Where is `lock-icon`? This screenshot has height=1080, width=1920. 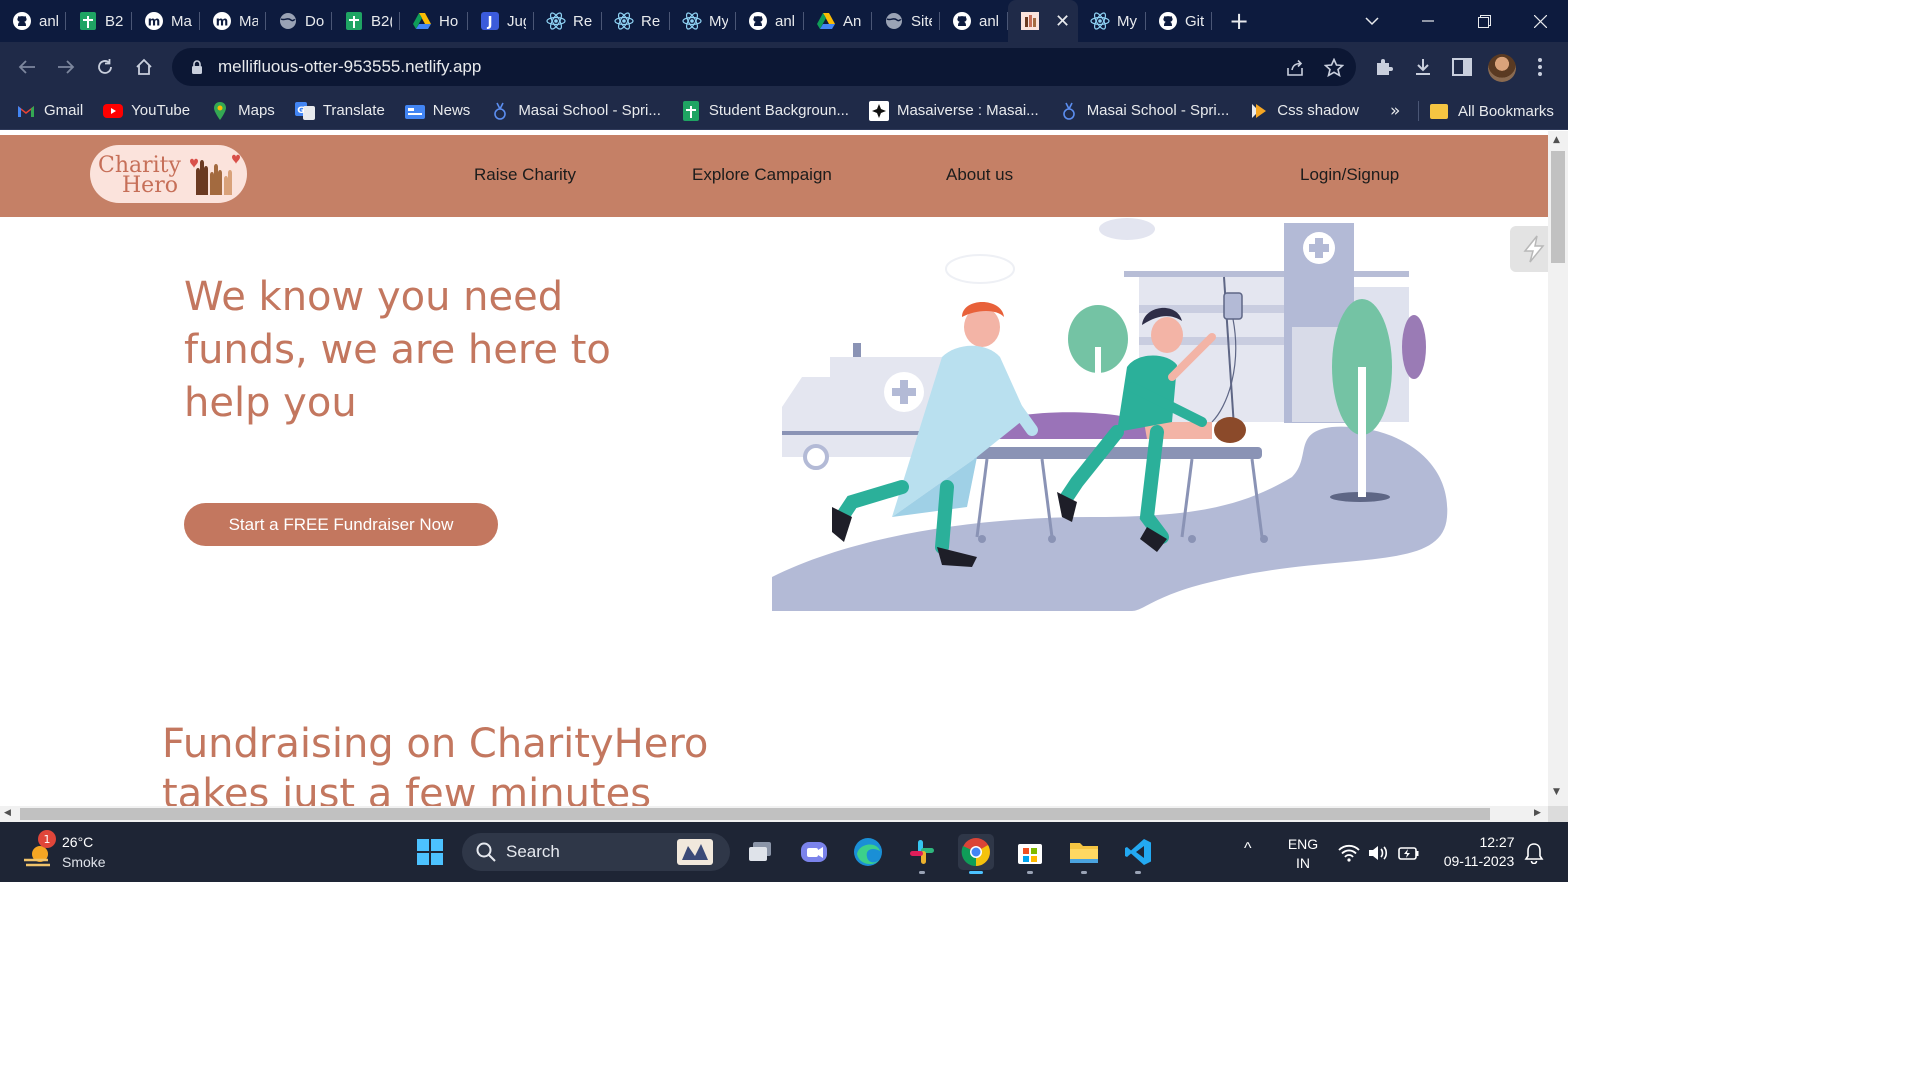 lock-icon is located at coordinates (197, 67).